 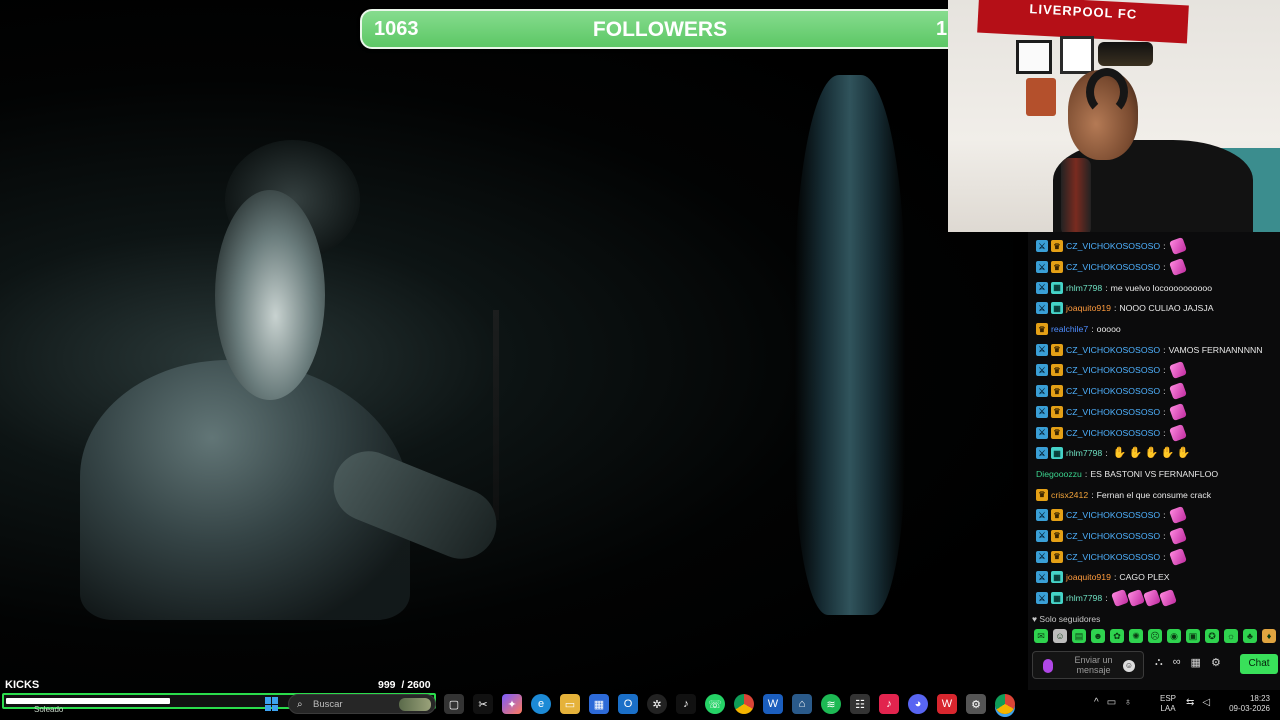 I want to click on store-icon: ▦, so click(x=599, y=704).